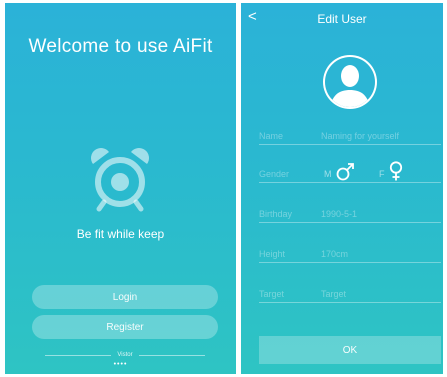 The width and height of the screenshot is (447, 377). Describe the element at coordinates (274, 174) in the screenshot. I see `gender-label: Gender` at that location.